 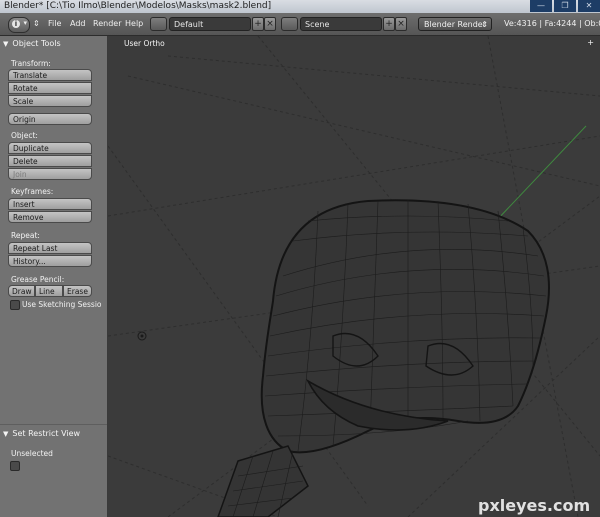 What do you see at coordinates (49, 291) in the screenshot?
I see `grease-line-button: Line` at bounding box center [49, 291].